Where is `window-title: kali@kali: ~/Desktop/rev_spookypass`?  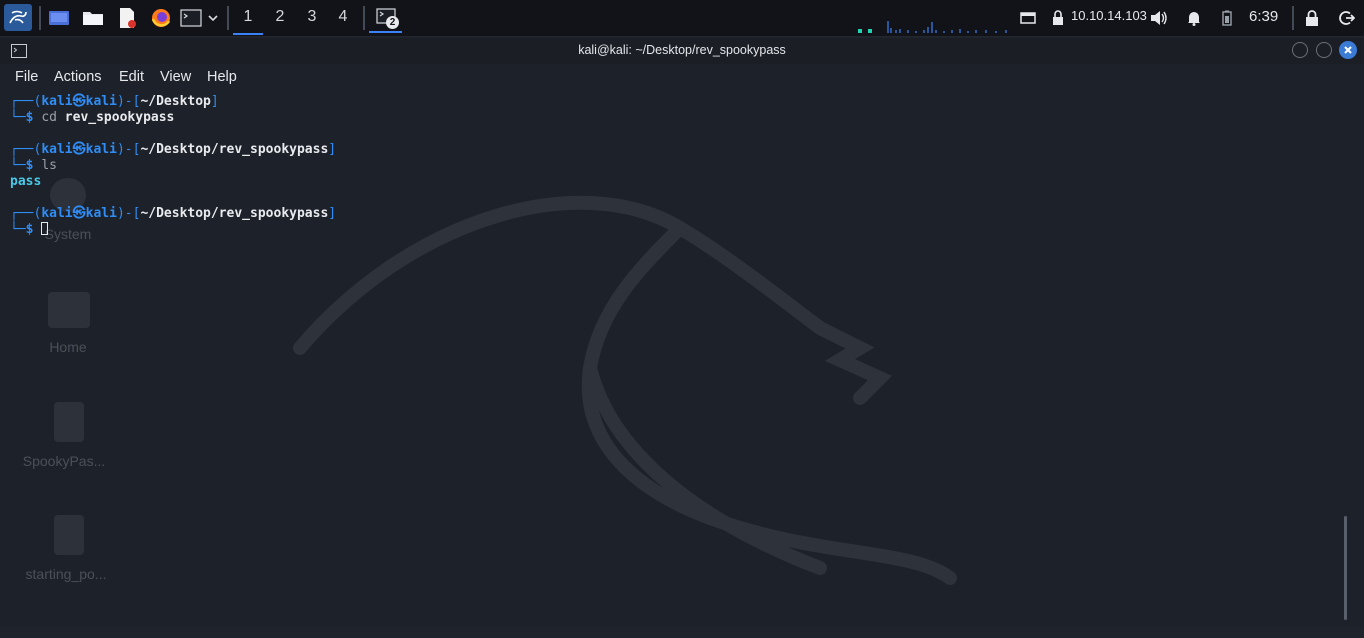 window-title: kali@kali: ~/Desktop/rev_spookypass is located at coordinates (682, 50).